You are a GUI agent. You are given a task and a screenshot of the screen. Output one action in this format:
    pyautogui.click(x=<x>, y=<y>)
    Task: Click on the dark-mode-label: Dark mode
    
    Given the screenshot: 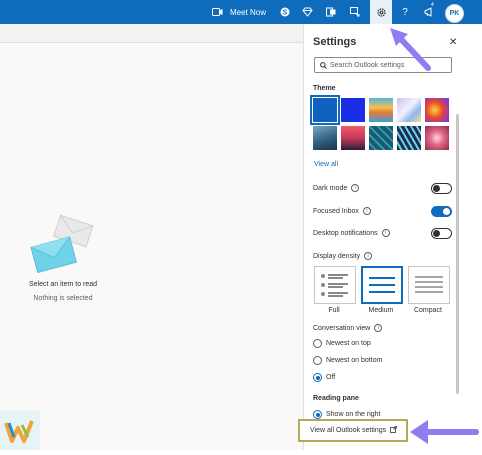 What is the action you would take?
    pyautogui.click(x=330, y=188)
    